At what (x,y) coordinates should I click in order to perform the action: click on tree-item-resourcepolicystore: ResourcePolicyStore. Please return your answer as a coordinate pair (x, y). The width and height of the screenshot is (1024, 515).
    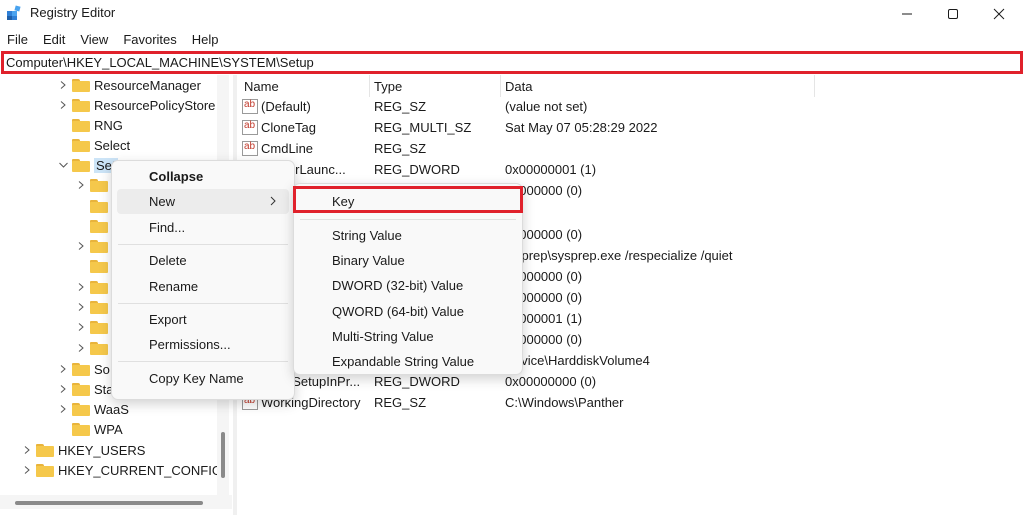
    Looking at the image, I should click on (136, 105).